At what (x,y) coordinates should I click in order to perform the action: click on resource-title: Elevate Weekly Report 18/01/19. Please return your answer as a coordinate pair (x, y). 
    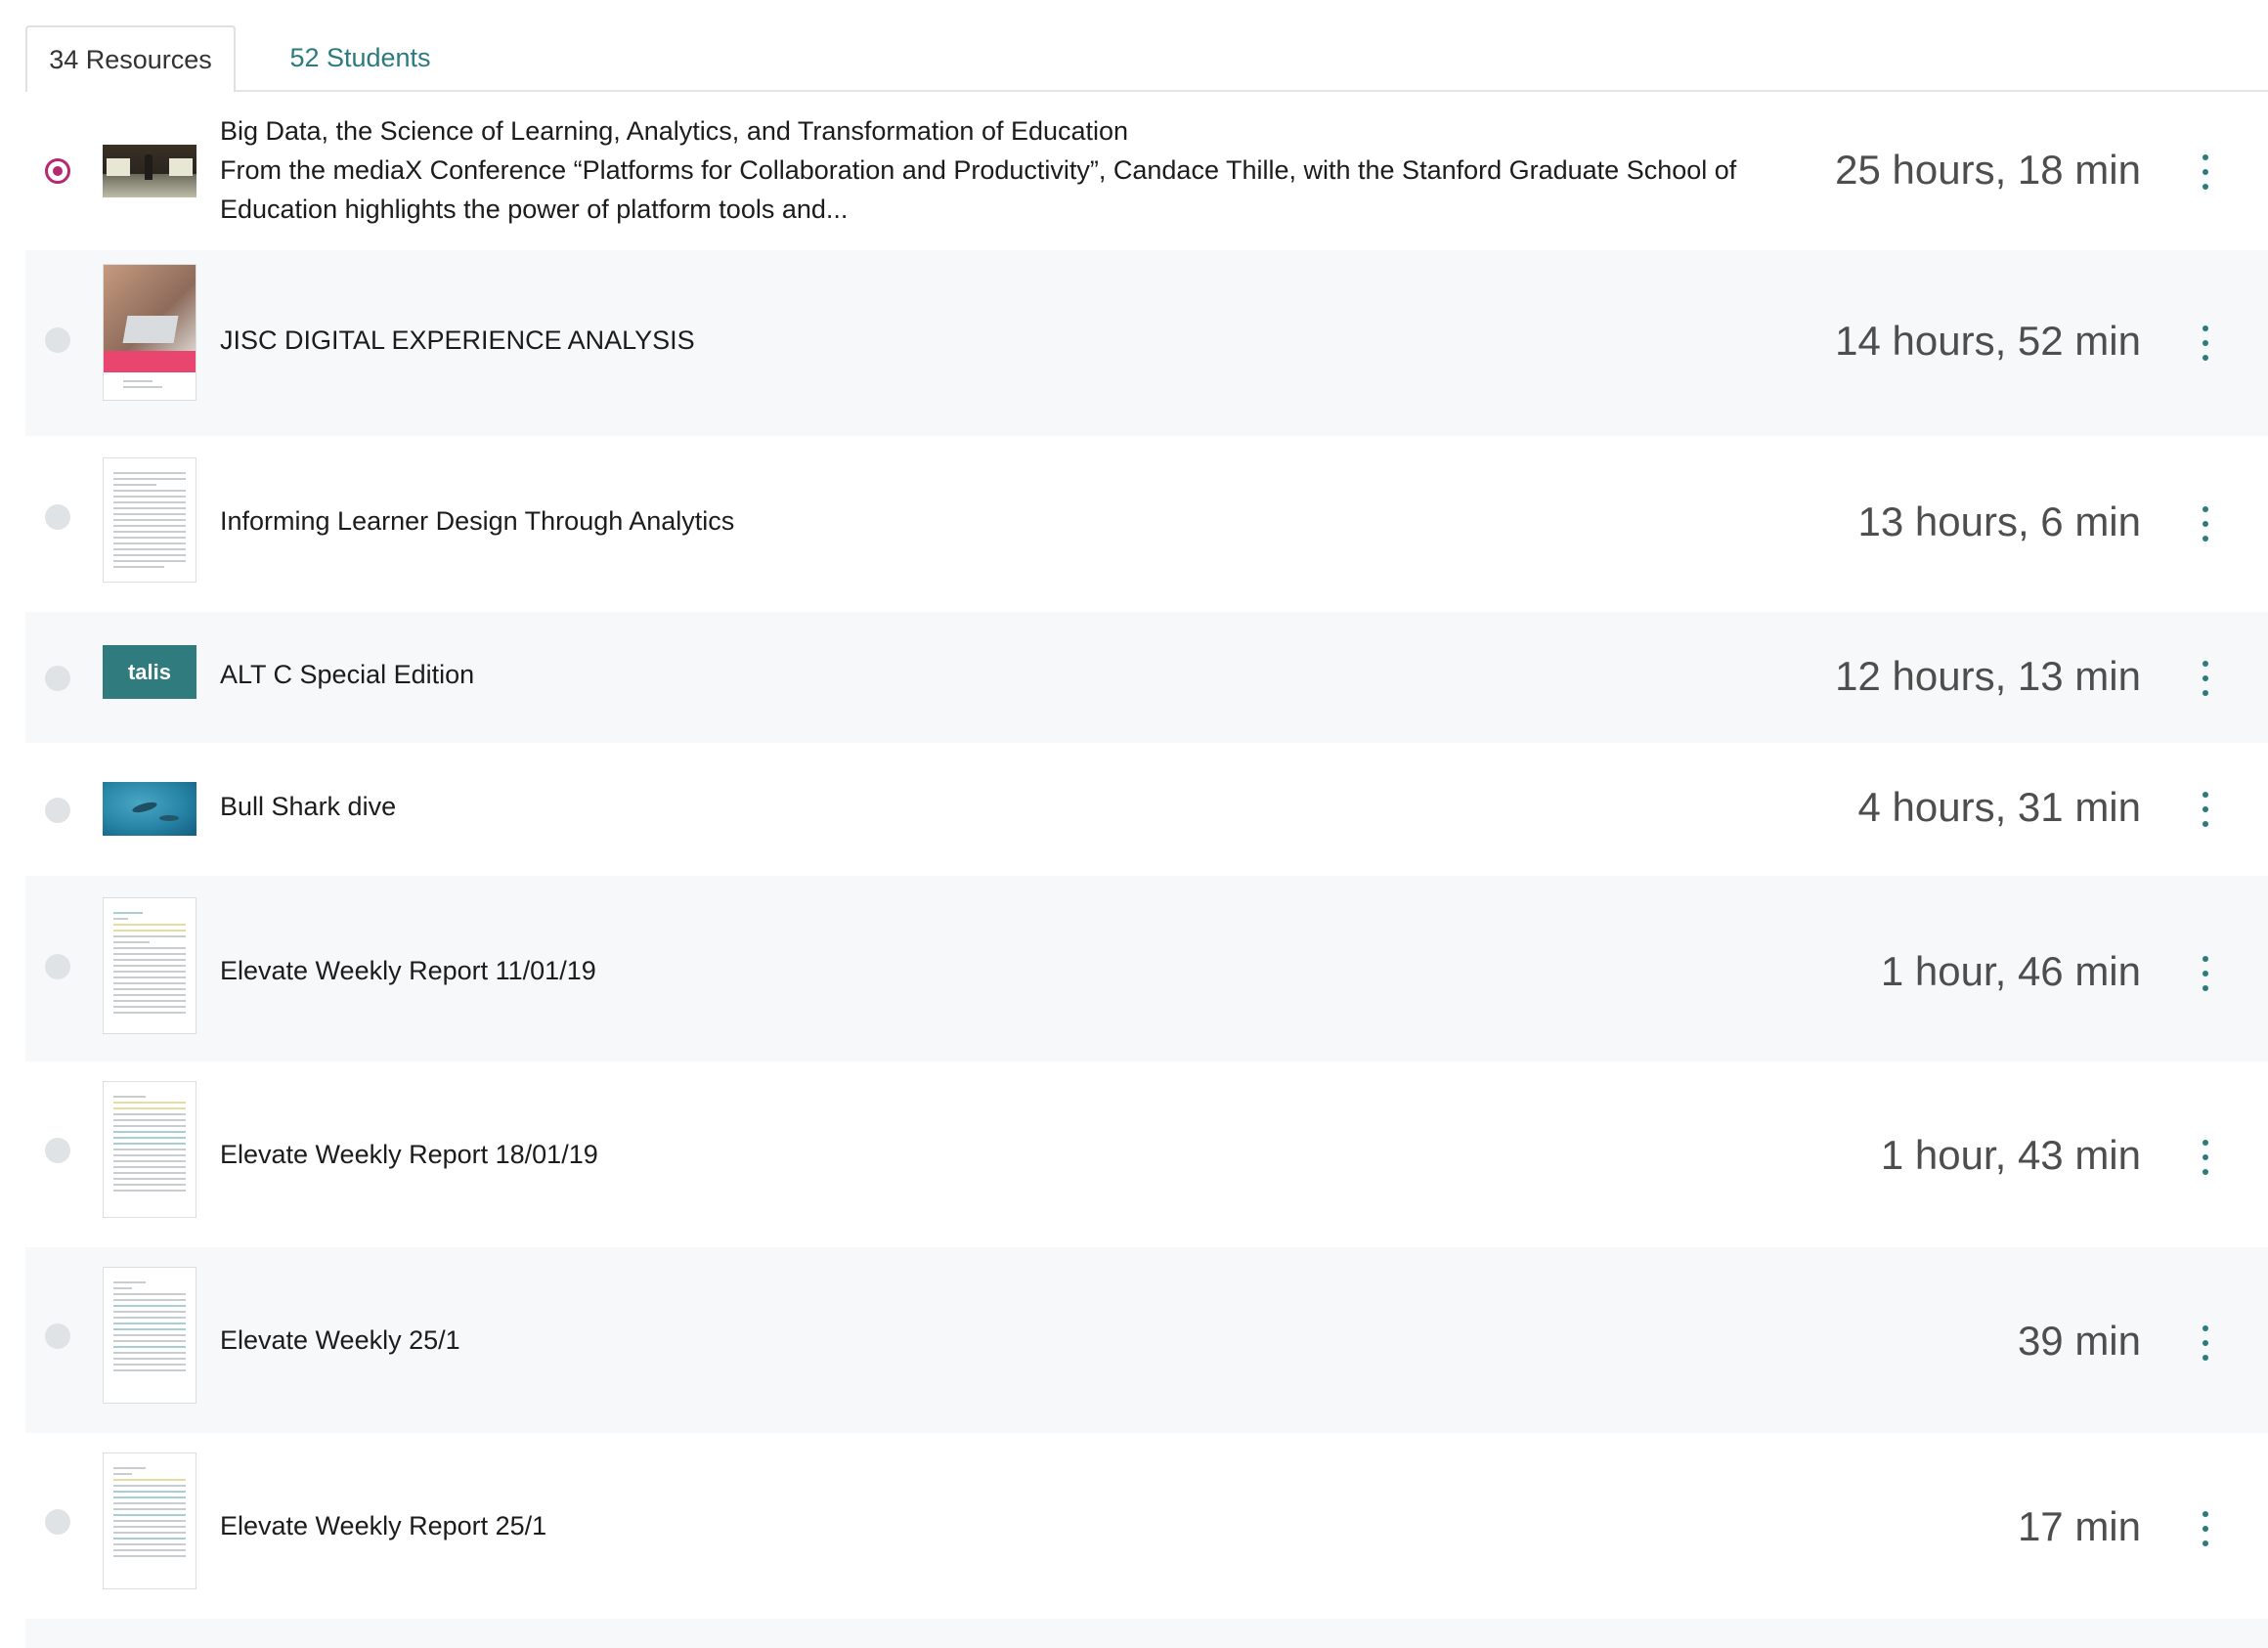
    Looking at the image, I should click on (409, 1154).